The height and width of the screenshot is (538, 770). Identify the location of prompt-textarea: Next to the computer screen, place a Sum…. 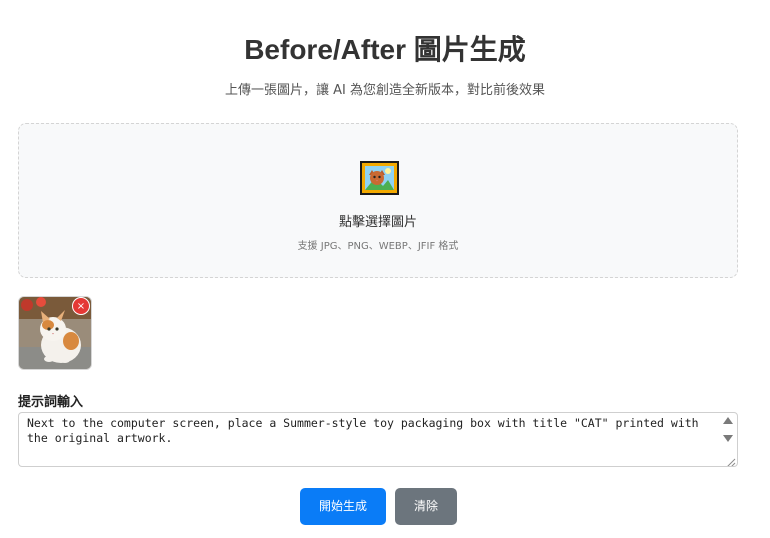
(378, 439).